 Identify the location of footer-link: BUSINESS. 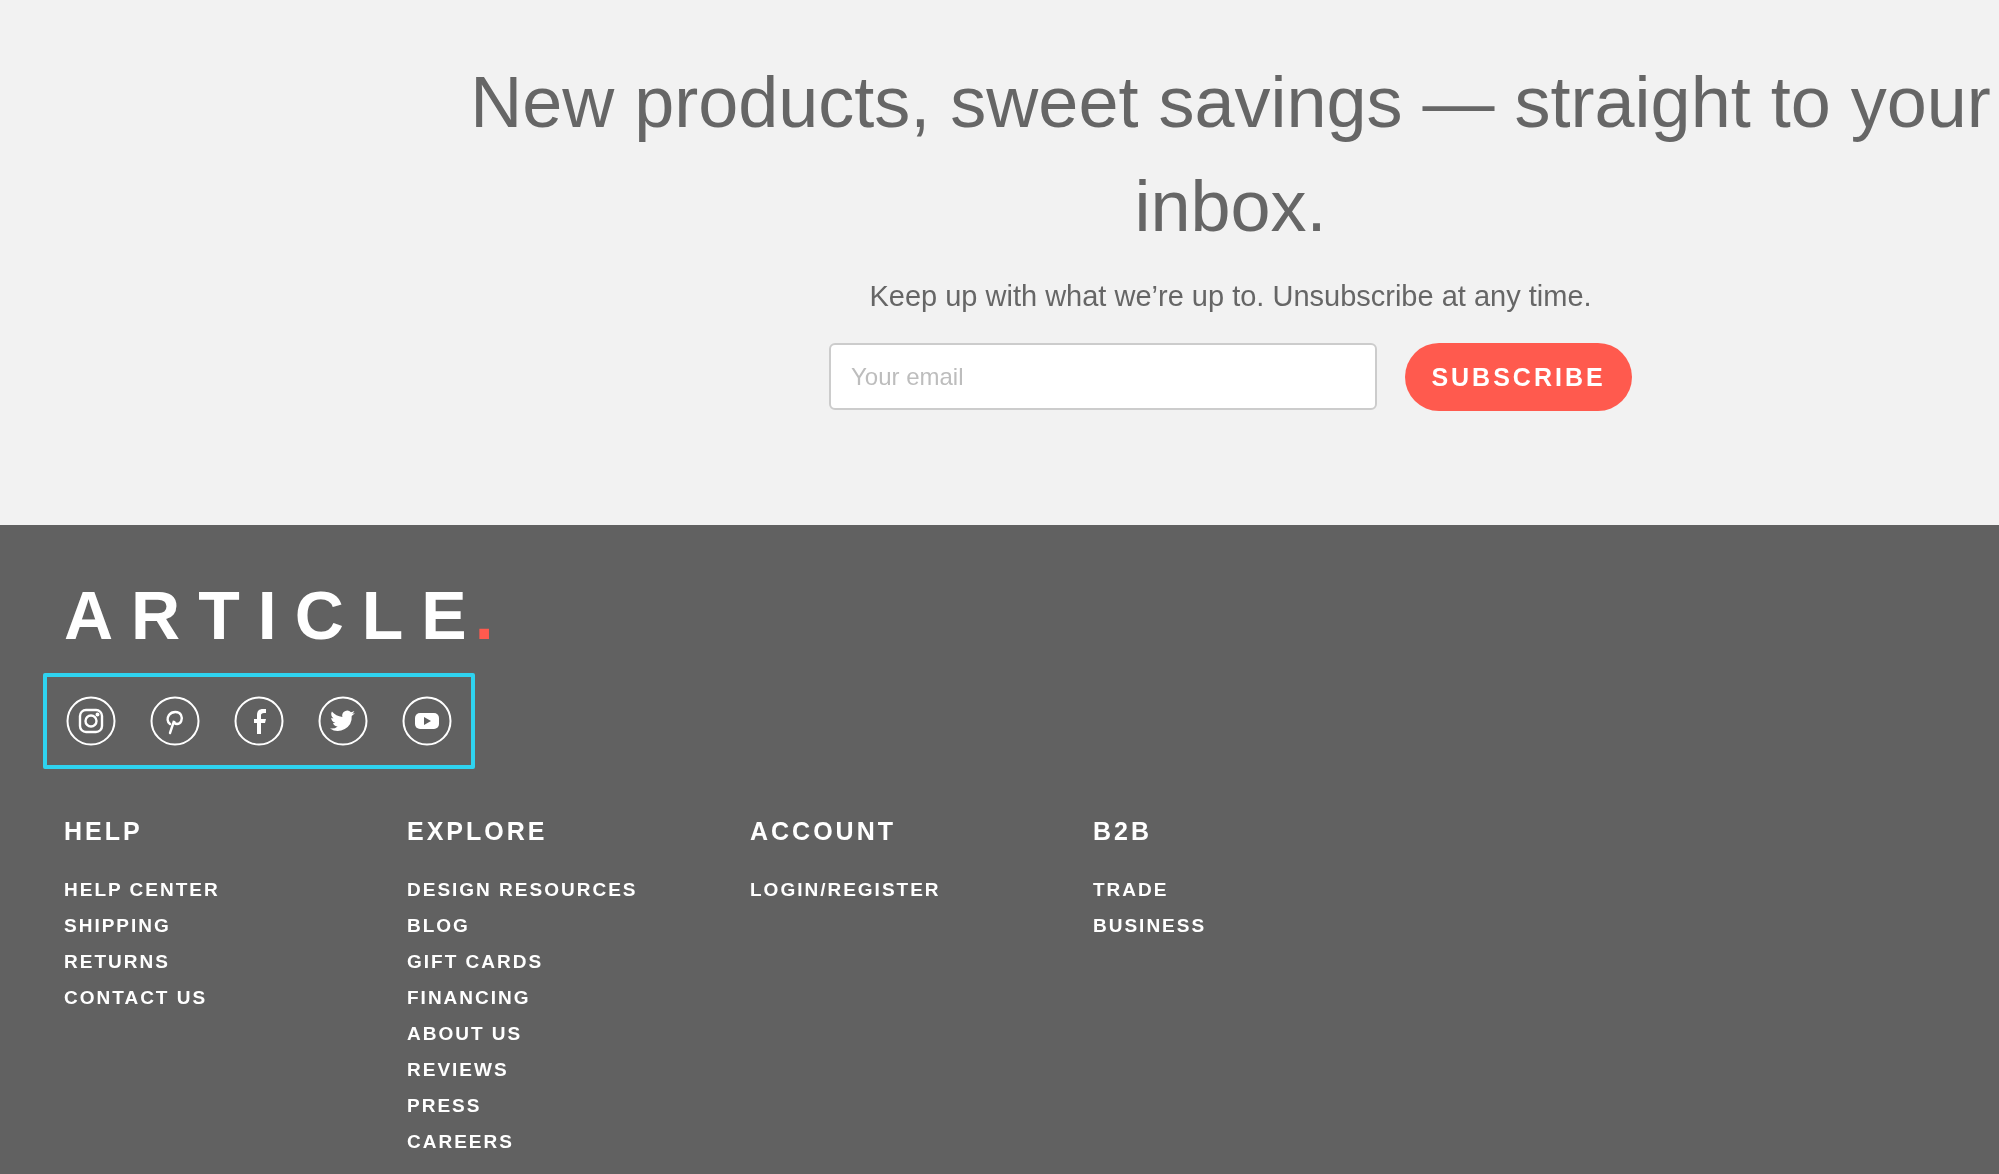
(1150, 926).